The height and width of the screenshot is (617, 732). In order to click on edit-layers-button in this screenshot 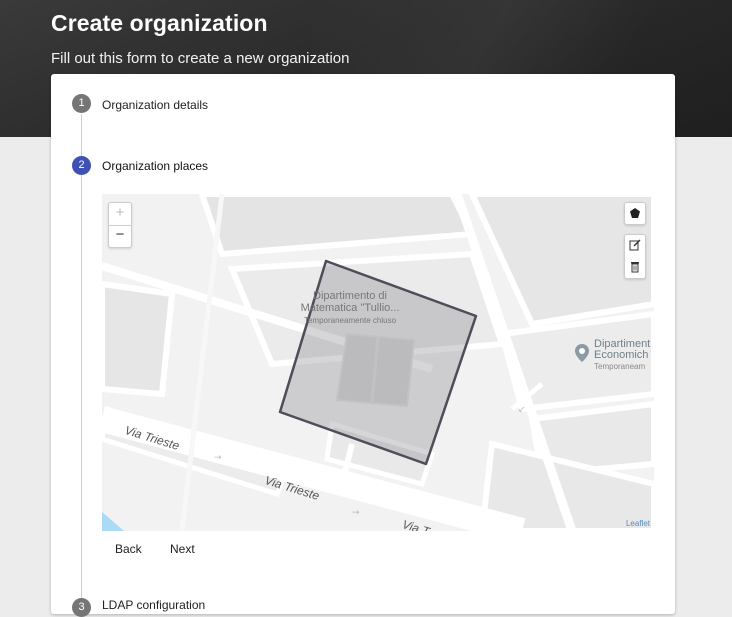, I will do `click(635, 245)`.